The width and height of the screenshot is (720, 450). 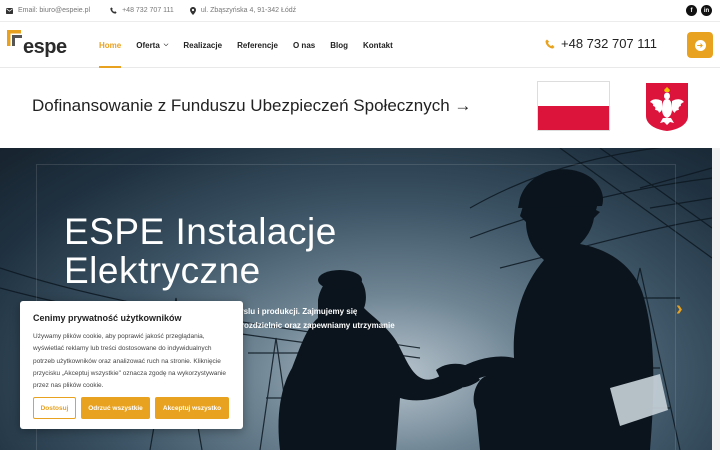 I want to click on linkedin-icon: in, so click(x=706, y=10).